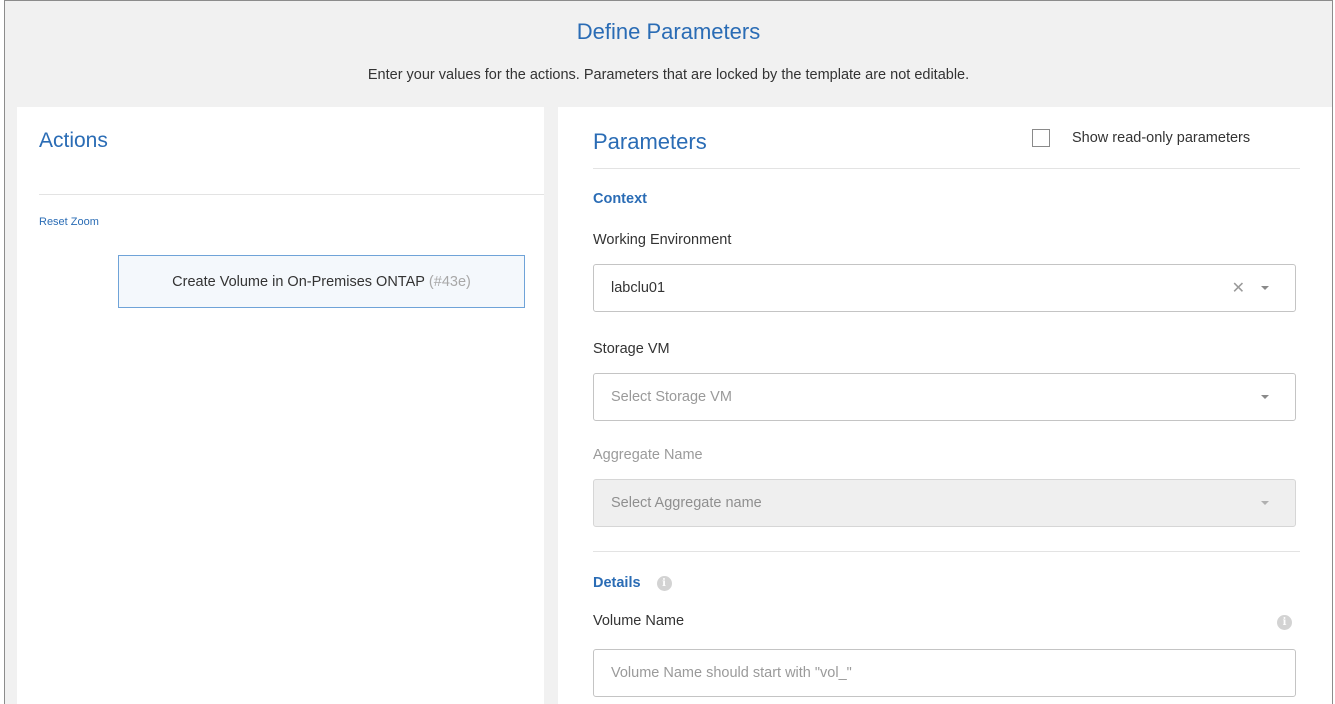  Describe the element at coordinates (298, 281) in the screenshot. I see `action-node-label: Create Volume in On-Premises ONTAP` at that location.